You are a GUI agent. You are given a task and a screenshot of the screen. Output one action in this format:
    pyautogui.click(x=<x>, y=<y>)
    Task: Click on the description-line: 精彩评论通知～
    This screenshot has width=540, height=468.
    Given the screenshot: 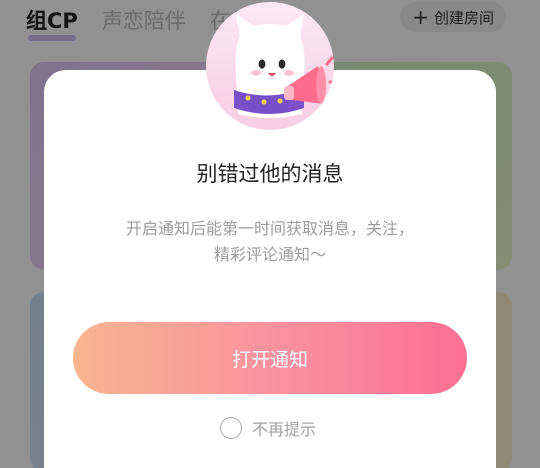 What is the action you would take?
    pyautogui.click(x=269, y=254)
    